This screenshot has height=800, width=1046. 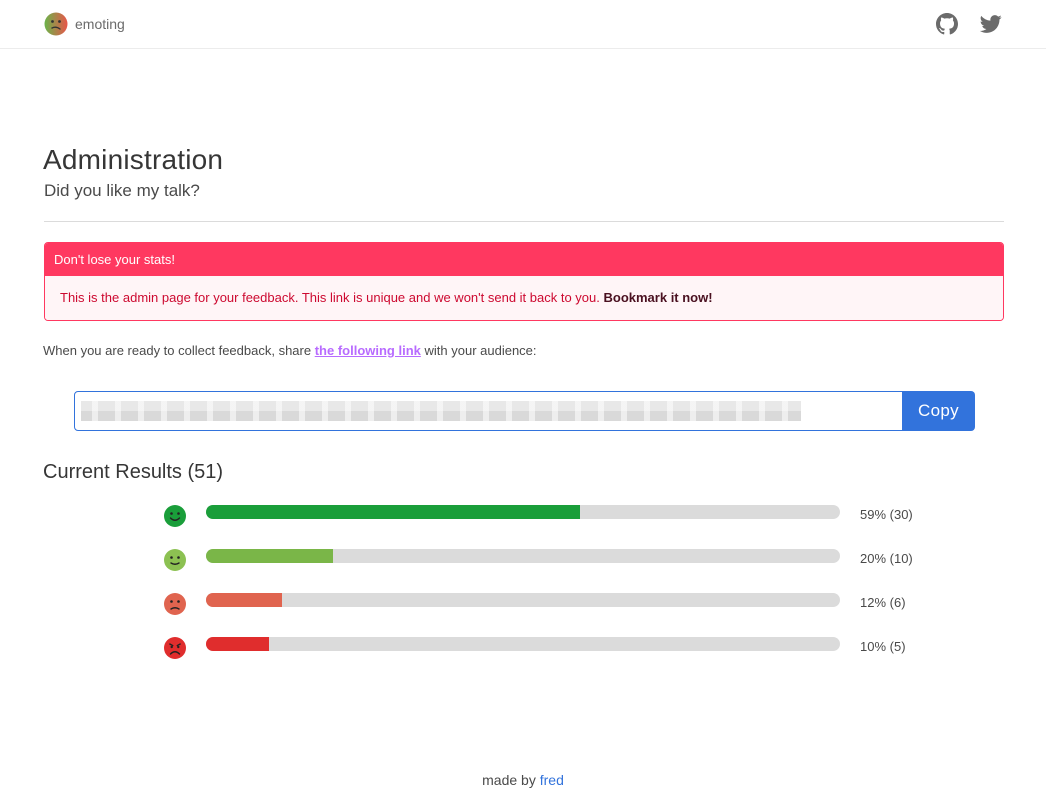 What do you see at coordinates (552, 780) in the screenshot?
I see `footer-author-link: fred` at bounding box center [552, 780].